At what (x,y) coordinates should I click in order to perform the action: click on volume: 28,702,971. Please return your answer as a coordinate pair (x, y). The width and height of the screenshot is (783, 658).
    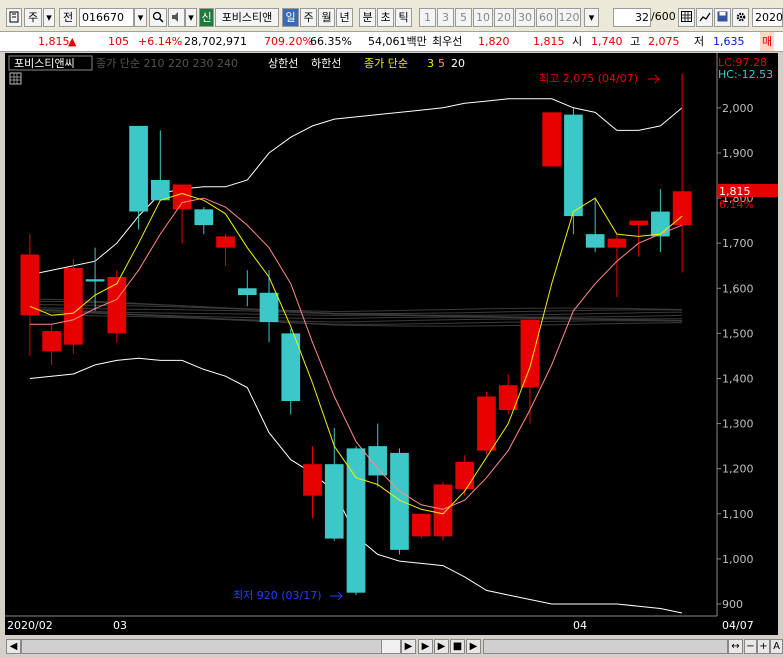
    Looking at the image, I should click on (215, 41).